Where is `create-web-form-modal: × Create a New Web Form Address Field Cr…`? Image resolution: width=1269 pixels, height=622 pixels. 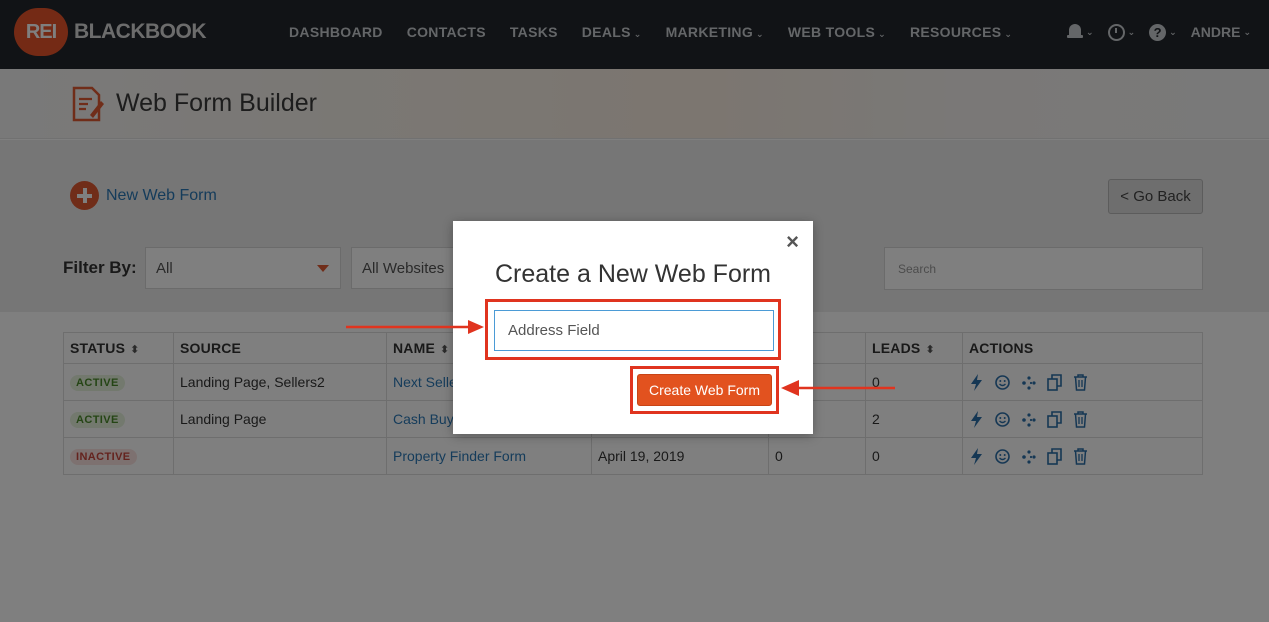 create-web-form-modal: × Create a New Web Form Address Field Cr… is located at coordinates (633, 327).